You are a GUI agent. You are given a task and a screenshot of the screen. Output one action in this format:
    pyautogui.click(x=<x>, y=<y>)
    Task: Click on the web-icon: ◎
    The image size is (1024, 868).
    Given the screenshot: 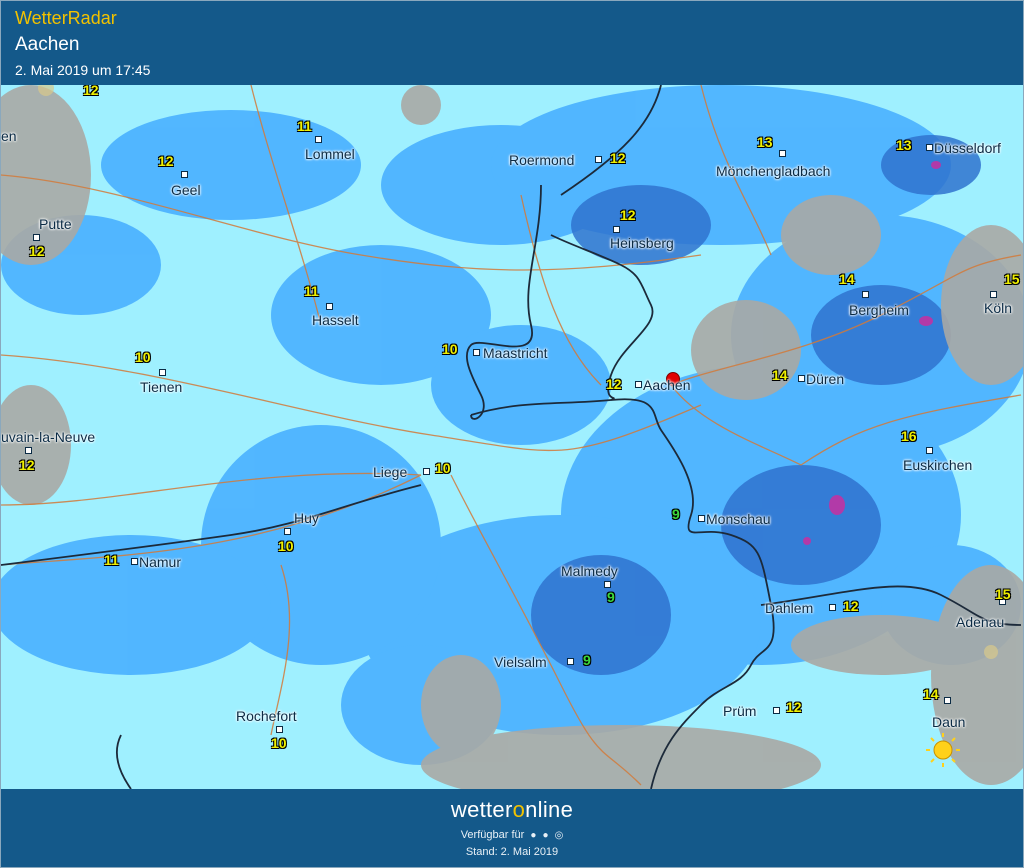 What is the action you would take?
    pyautogui.click(x=559, y=835)
    